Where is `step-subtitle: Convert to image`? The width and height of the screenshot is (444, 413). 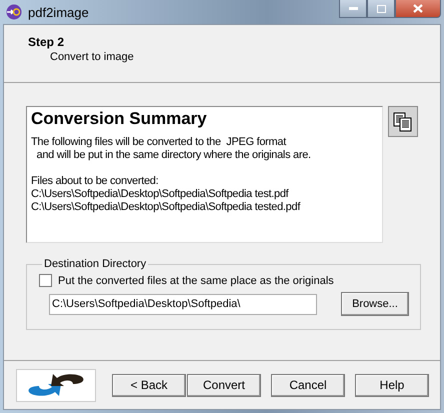 step-subtitle: Convert to image is located at coordinates (92, 57).